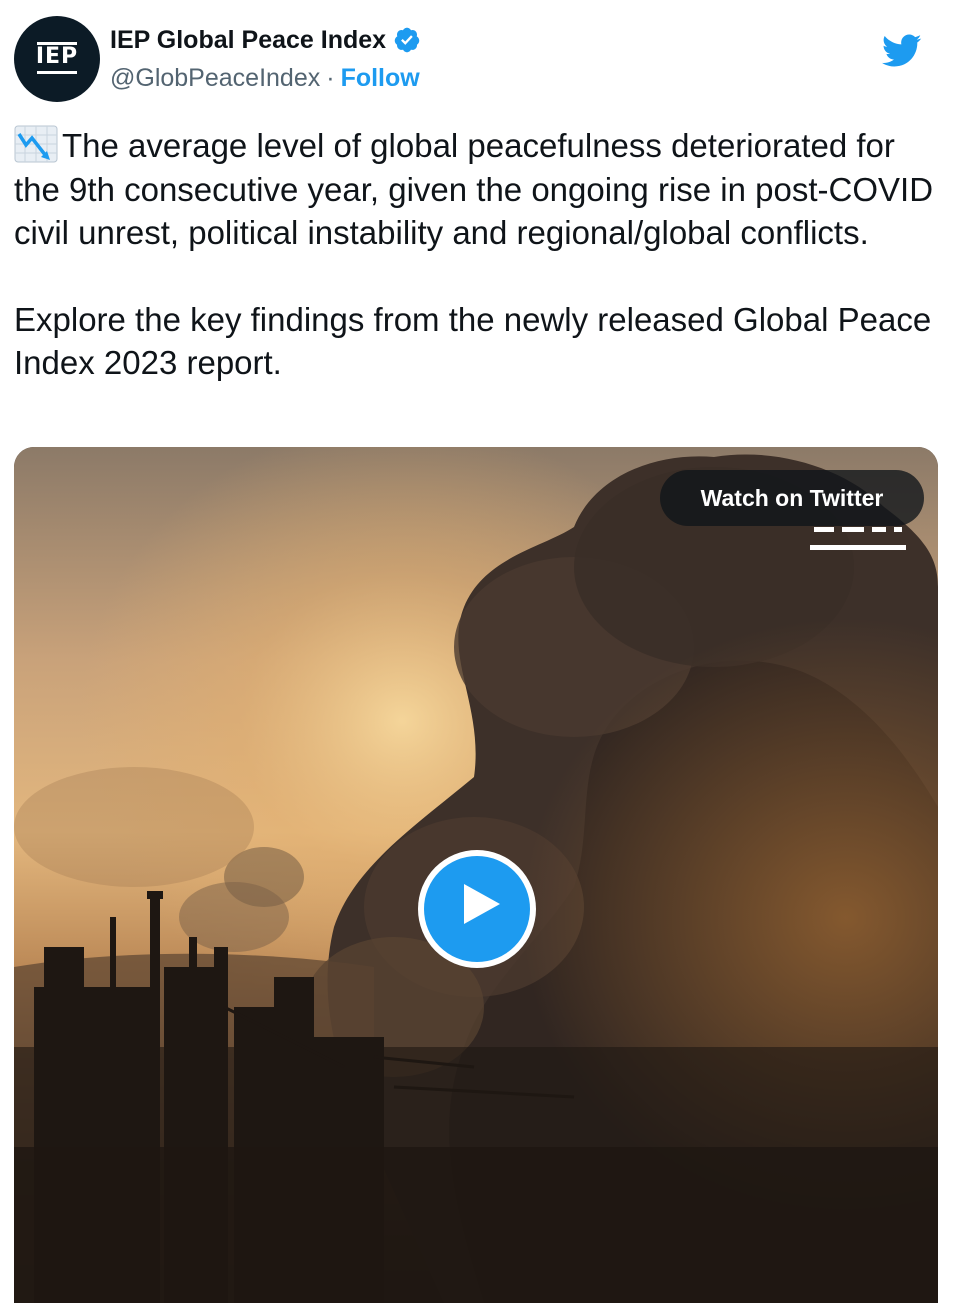  I want to click on author-handle-line: @GlobPeaceIndex · Follow, so click(265, 78).